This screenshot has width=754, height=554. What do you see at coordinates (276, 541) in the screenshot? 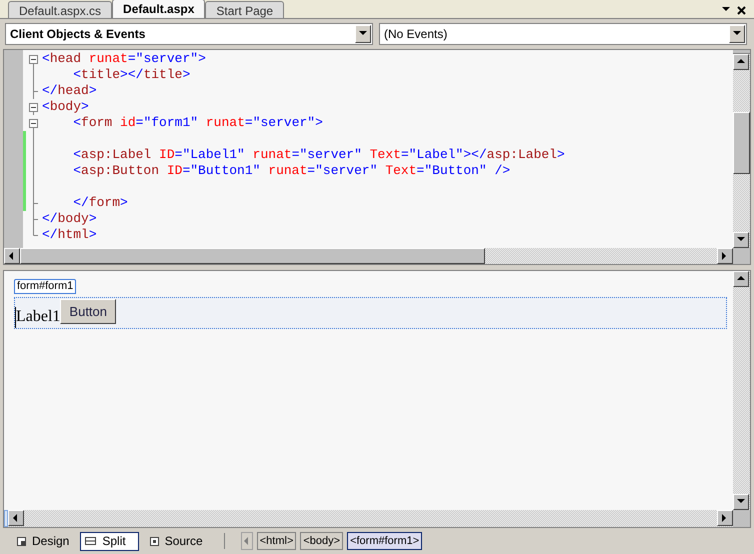
I see `breadcrumb-tag: <html>` at bounding box center [276, 541].